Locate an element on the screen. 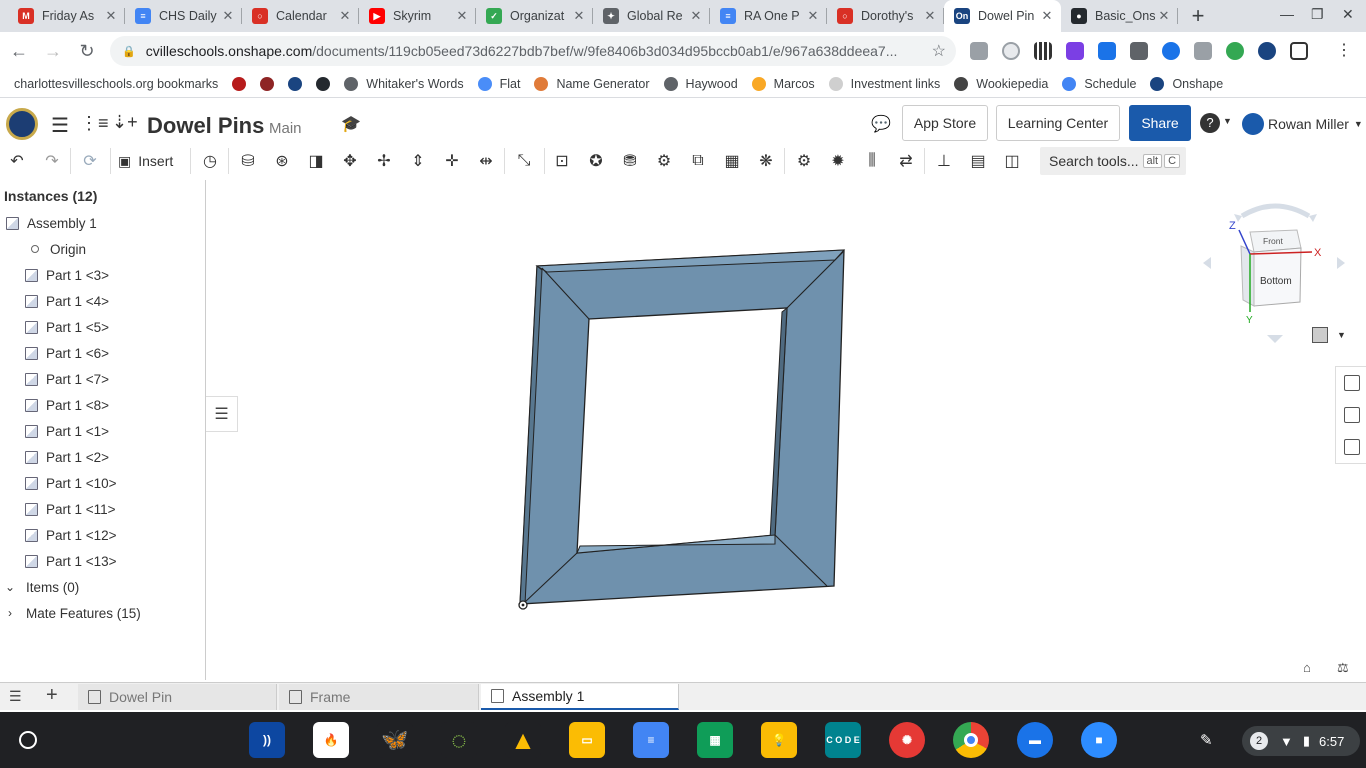  app-icon-files: ▬ is located at coordinates (1035, 740).